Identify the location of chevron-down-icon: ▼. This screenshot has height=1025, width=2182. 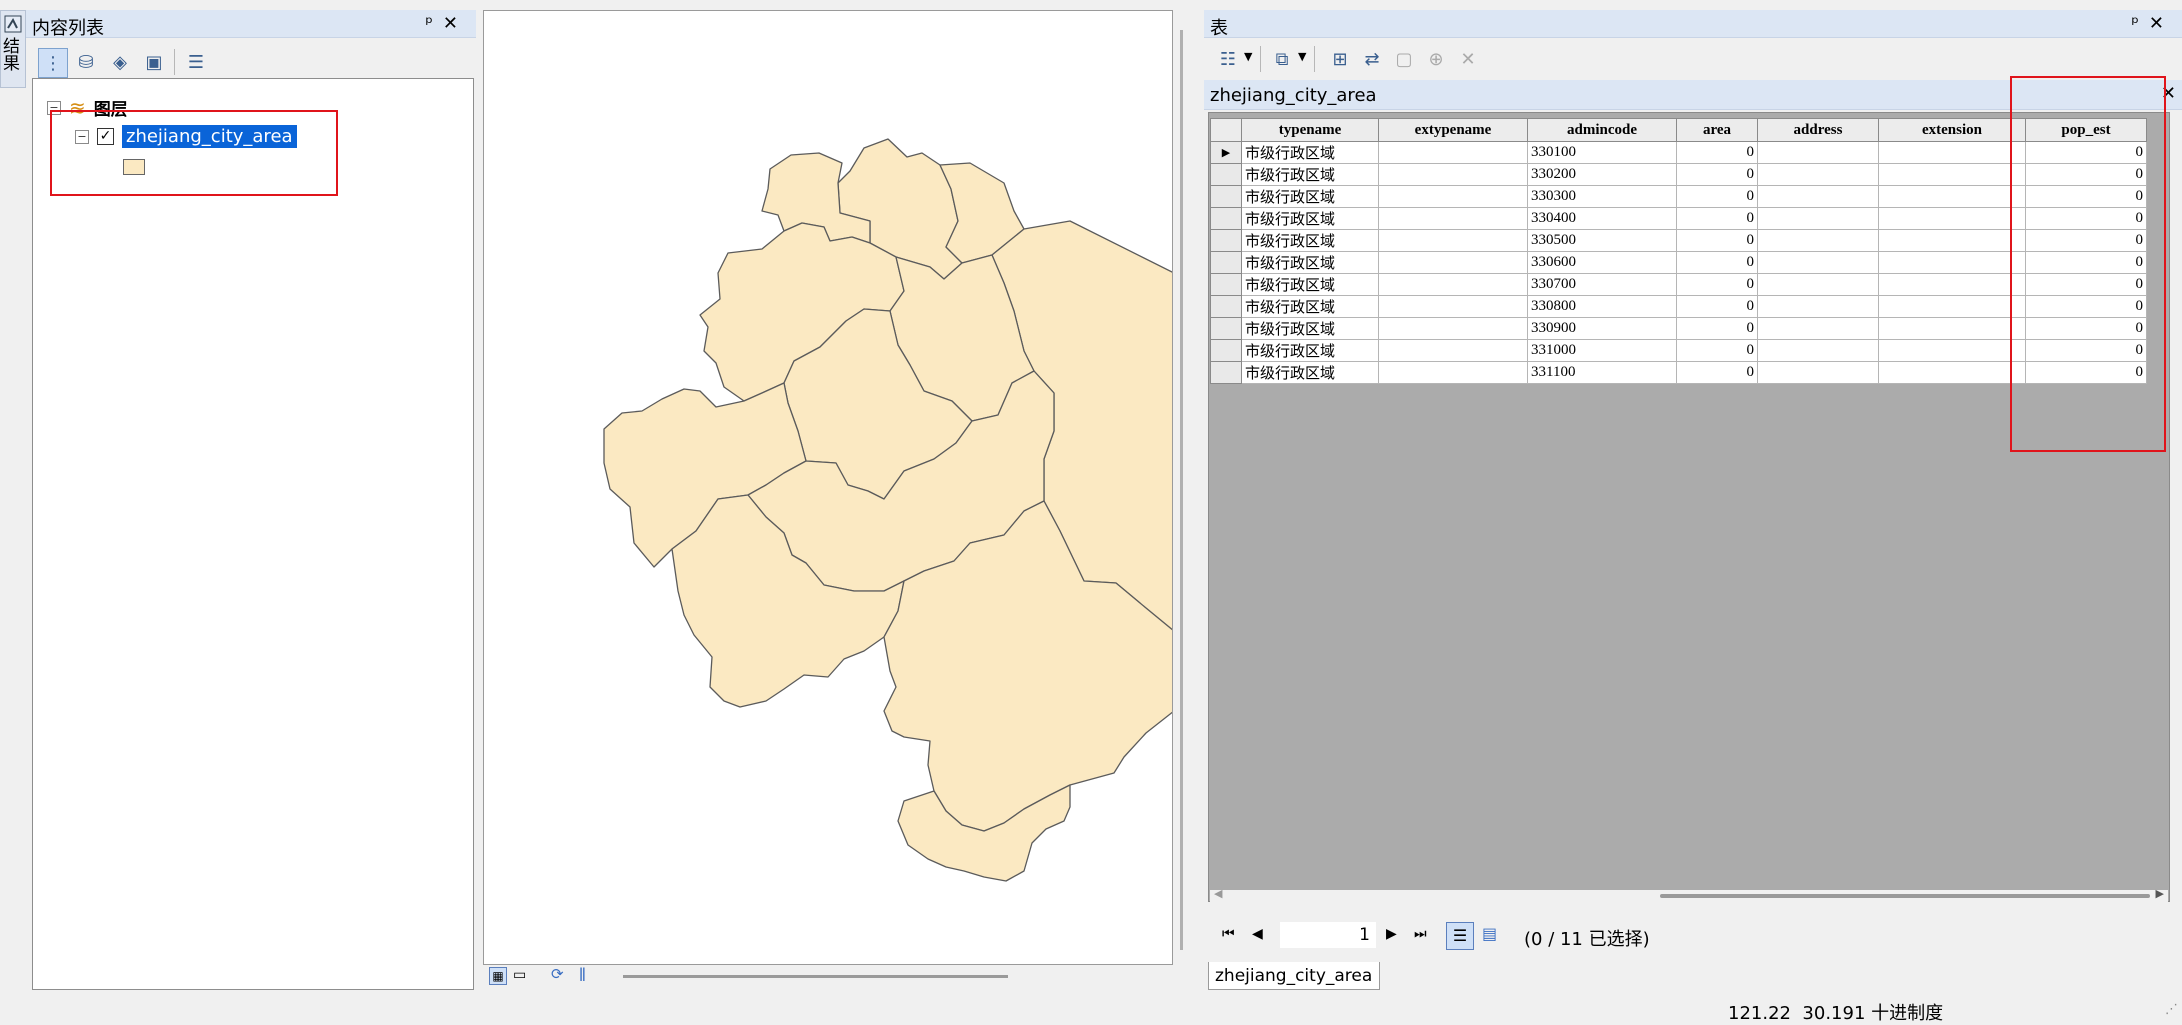
(1302, 56).